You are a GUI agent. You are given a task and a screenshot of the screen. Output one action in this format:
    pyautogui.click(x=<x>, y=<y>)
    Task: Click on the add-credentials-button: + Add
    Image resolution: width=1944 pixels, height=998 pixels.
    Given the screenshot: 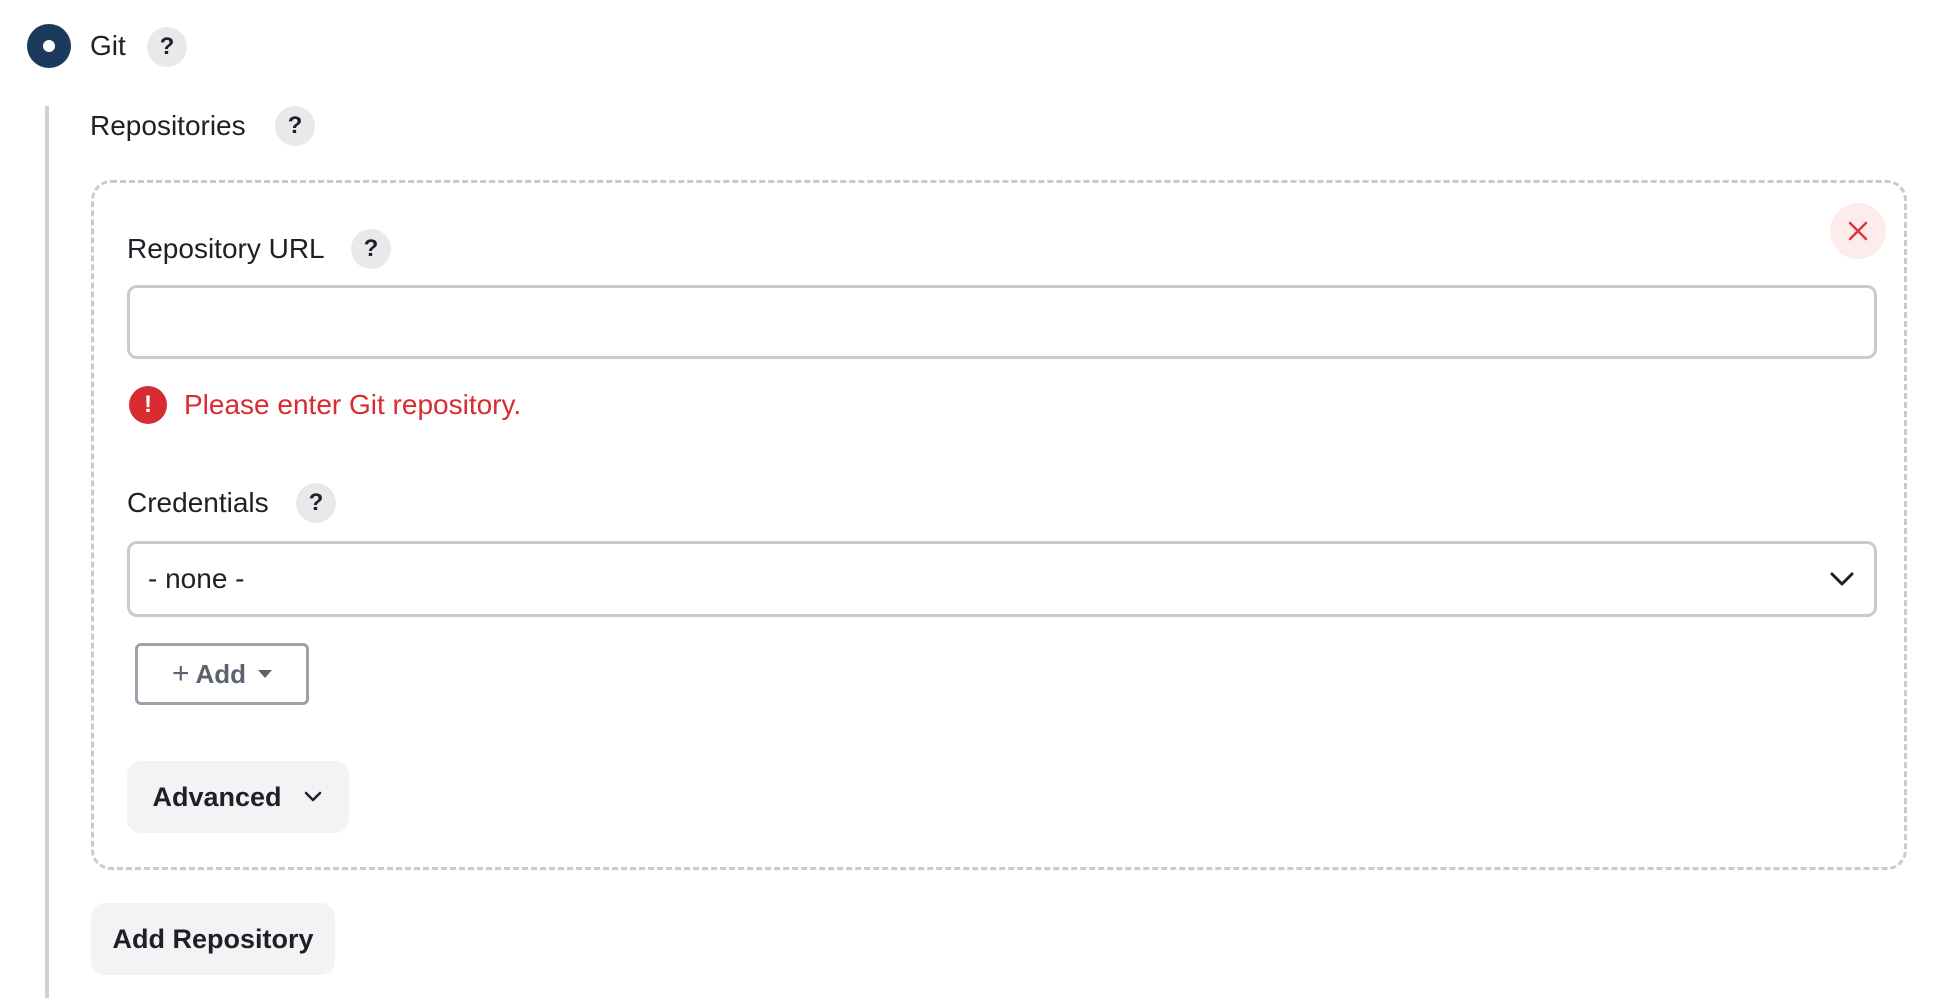 What is the action you would take?
    pyautogui.click(x=222, y=674)
    